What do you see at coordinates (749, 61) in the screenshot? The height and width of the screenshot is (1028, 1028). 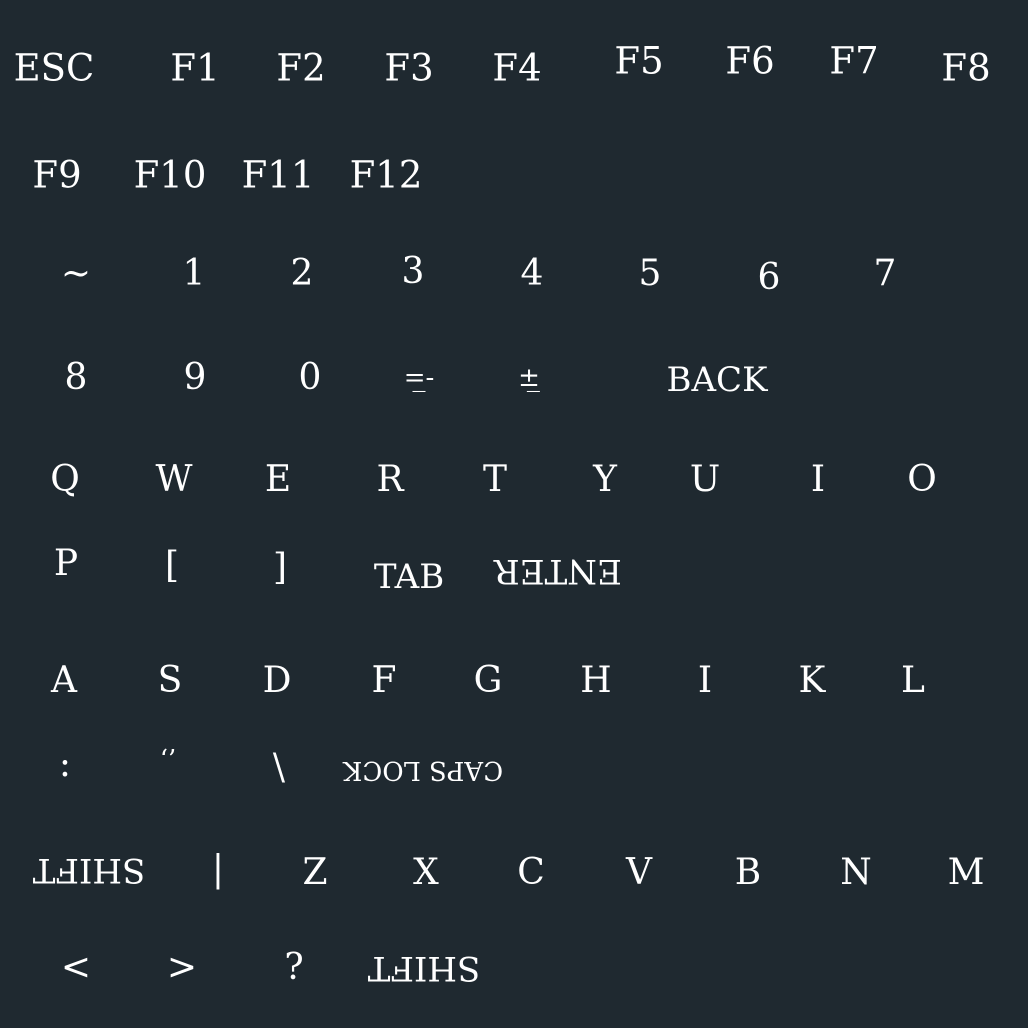 I see `key-f6: F6` at bounding box center [749, 61].